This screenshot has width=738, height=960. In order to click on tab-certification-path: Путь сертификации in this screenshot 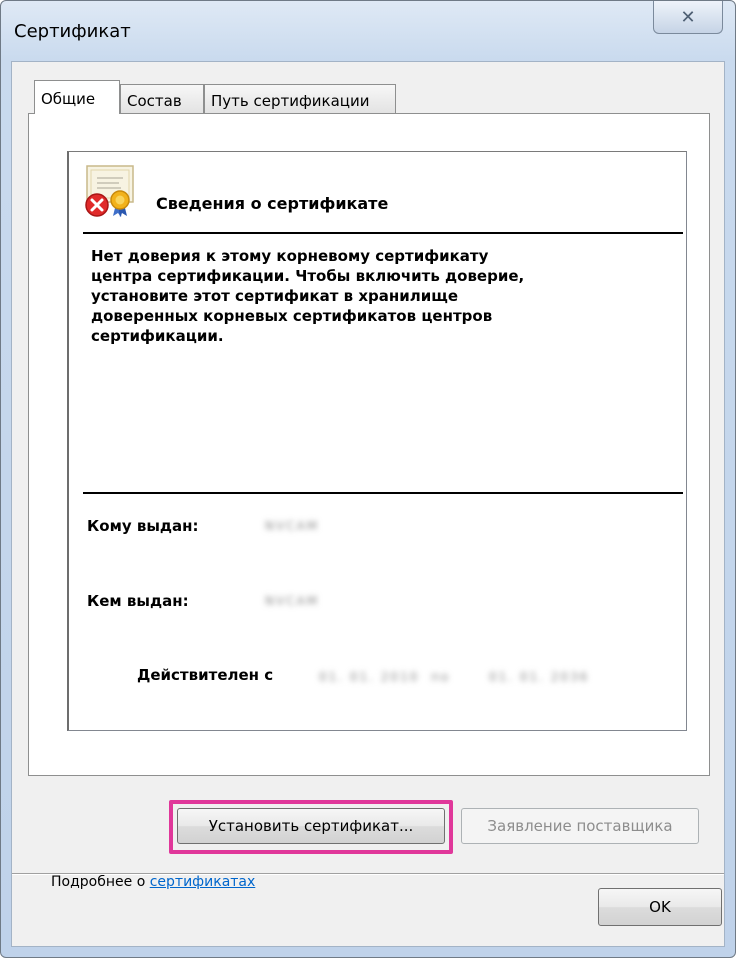, I will do `click(300, 98)`.